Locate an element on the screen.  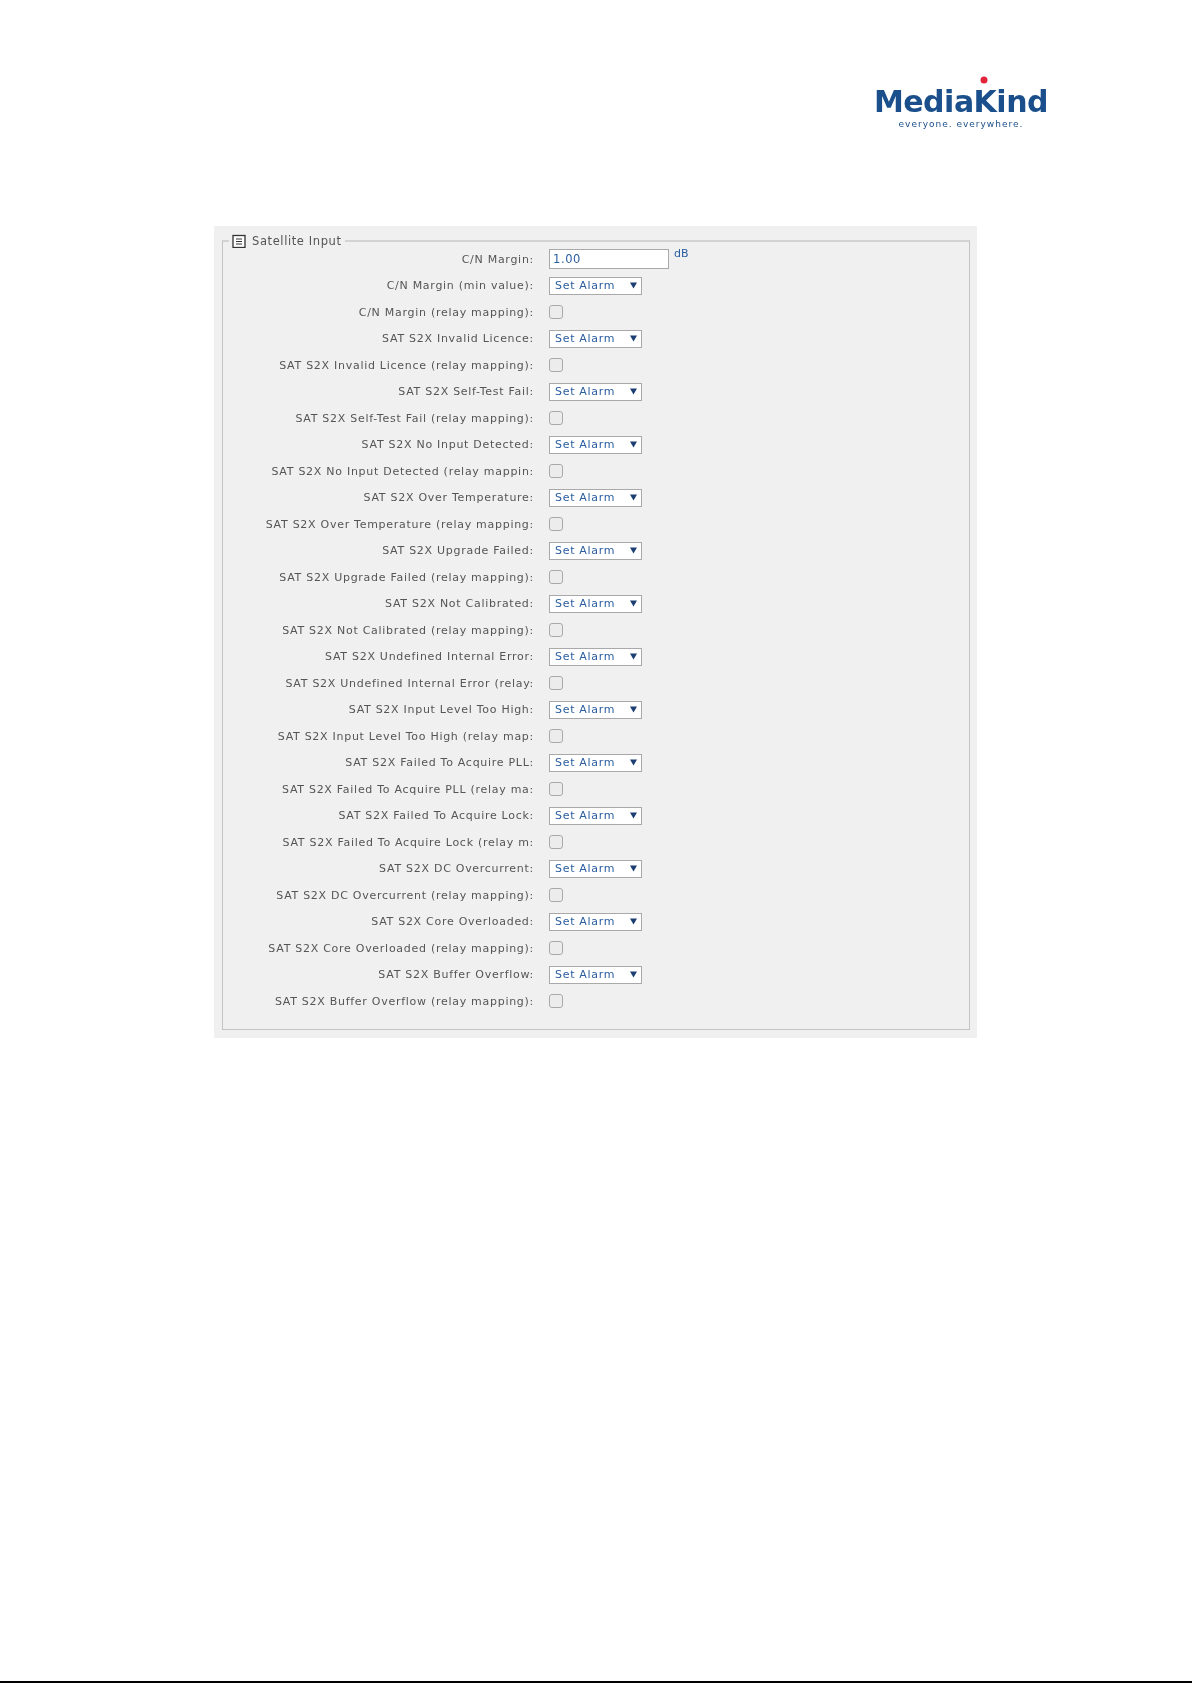
field-label: SAT S2X Input Level Too High: is located at coordinates (441, 710).